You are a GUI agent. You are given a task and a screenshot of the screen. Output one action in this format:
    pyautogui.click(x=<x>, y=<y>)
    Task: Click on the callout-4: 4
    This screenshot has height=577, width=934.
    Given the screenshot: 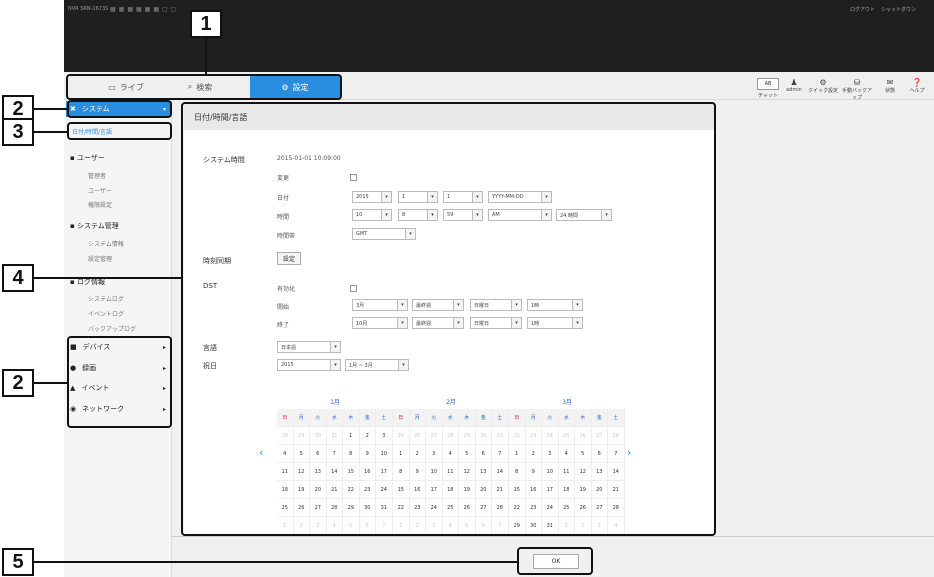 What is the action you would take?
    pyautogui.click(x=18, y=278)
    